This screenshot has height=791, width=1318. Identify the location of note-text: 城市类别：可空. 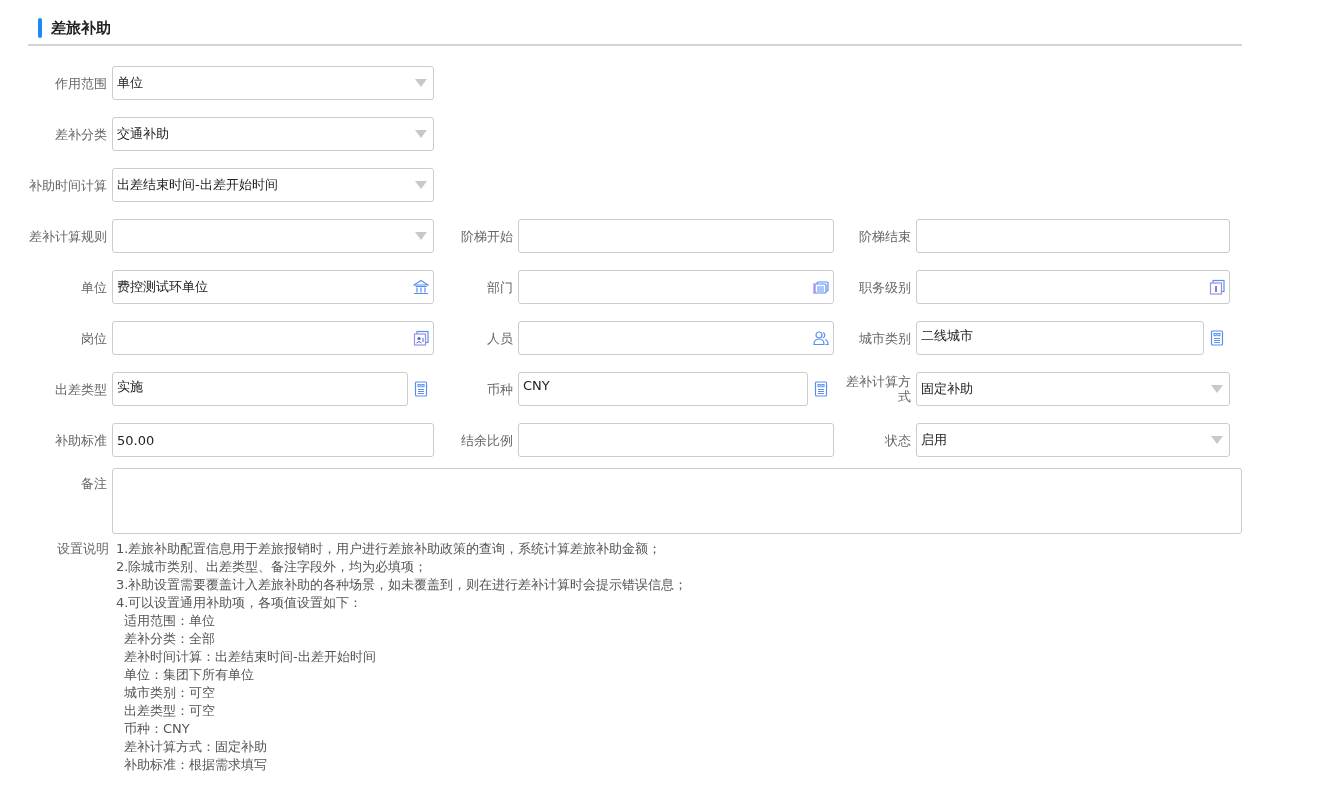
(169, 693).